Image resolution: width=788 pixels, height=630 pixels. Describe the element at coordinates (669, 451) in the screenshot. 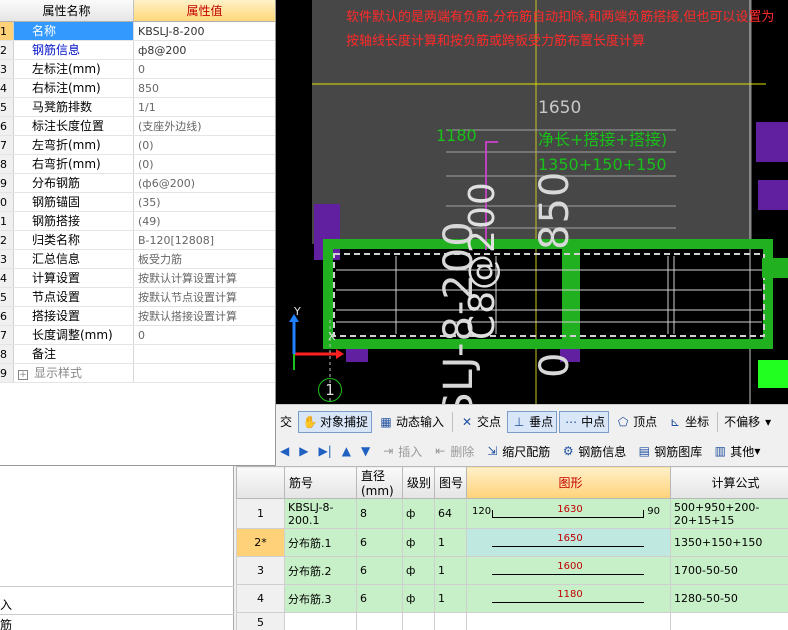

I see `rebar-library-button: ▤ 钢筋图库` at that location.